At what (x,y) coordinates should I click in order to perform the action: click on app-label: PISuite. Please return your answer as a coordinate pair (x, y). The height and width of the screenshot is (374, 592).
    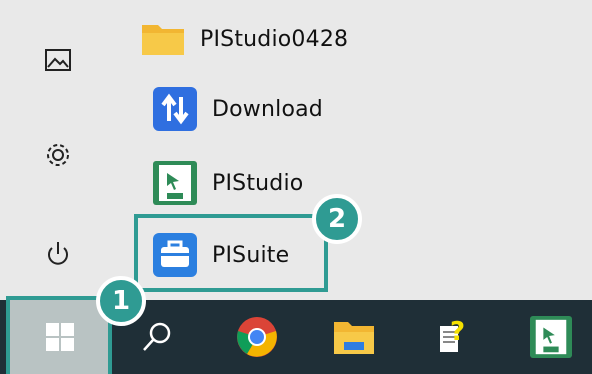
    Looking at the image, I should click on (251, 255).